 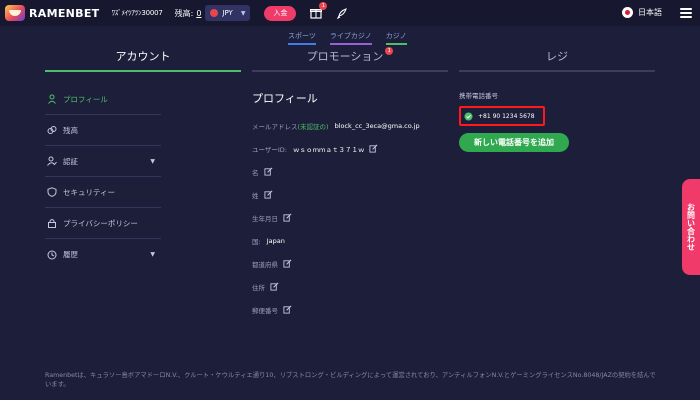 I want to click on sidebar-item-label: セキュリティー, so click(x=89, y=192).